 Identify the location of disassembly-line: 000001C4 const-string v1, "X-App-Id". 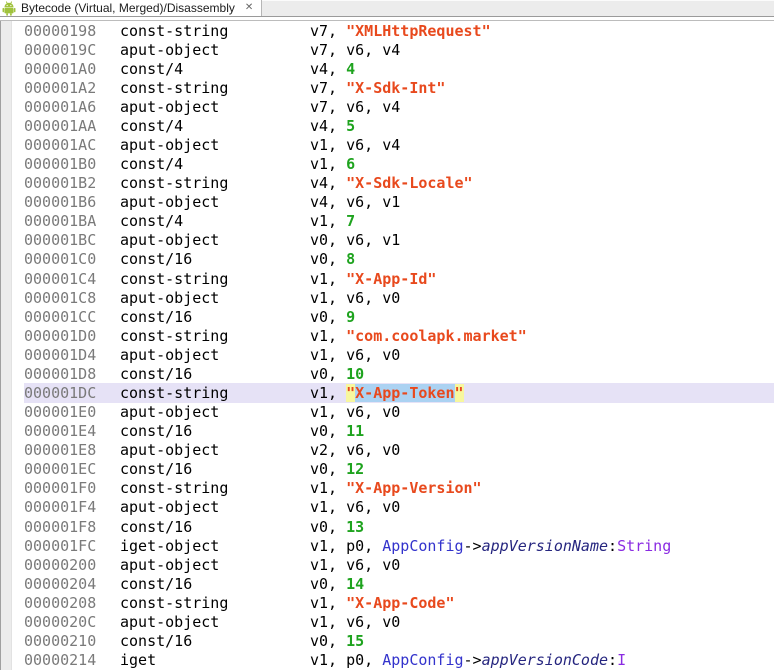
(399, 278).